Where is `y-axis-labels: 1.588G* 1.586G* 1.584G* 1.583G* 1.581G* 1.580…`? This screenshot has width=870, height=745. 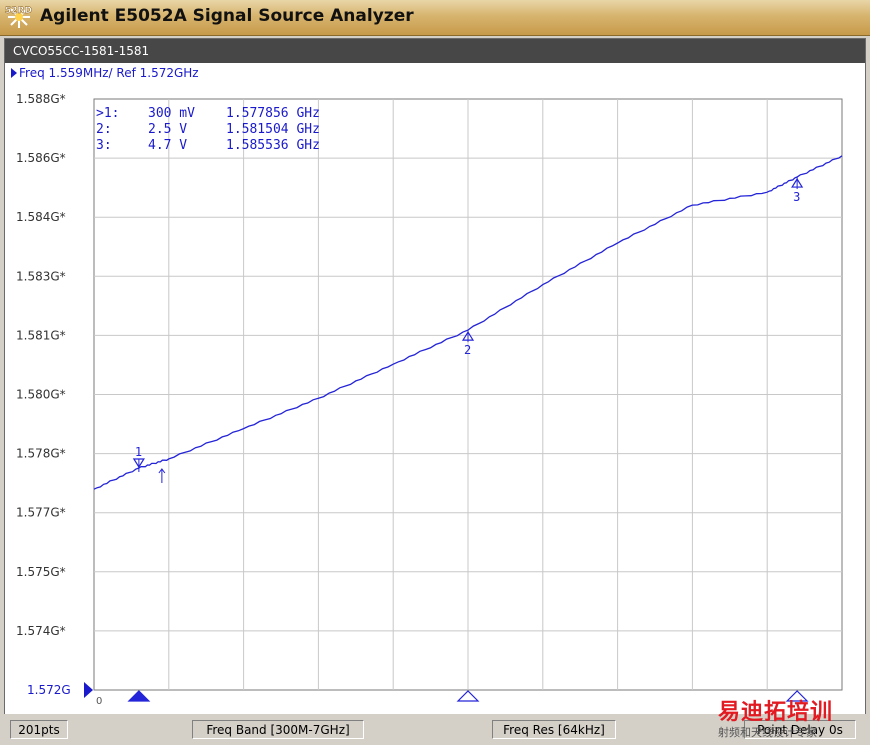 y-axis-labels: 1.588G* 1.586G* 1.584G* 1.583G* 1.581G* 1.580… is located at coordinates (59, 399).